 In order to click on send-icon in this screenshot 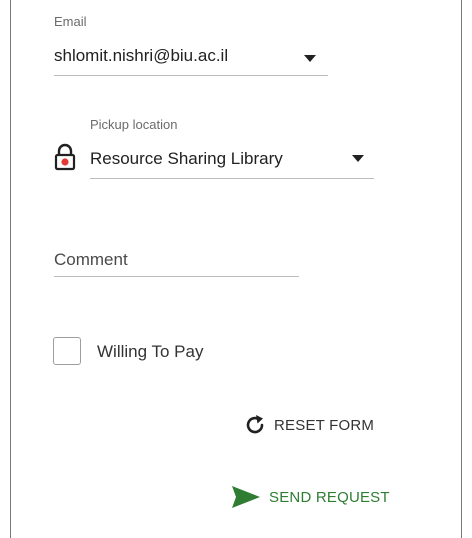, I will do `click(246, 497)`.